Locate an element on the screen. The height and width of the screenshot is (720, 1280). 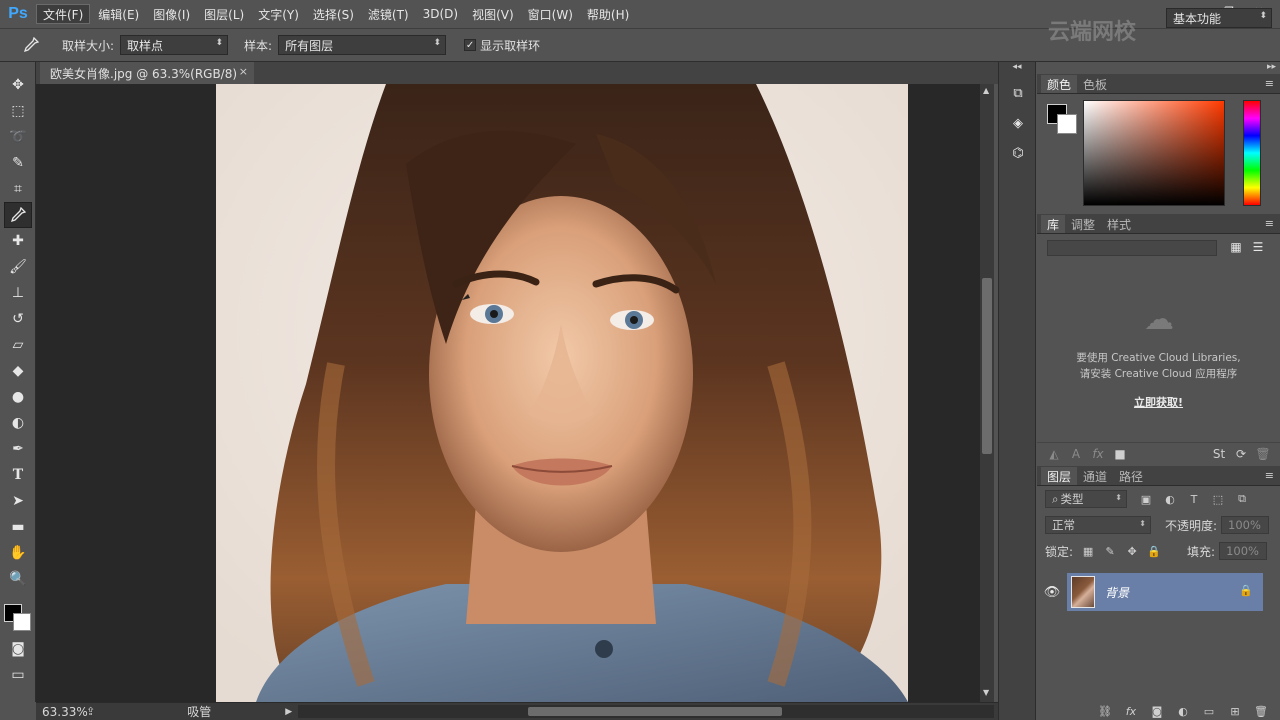
zoom-readout: 63.33% is located at coordinates (62, 712).